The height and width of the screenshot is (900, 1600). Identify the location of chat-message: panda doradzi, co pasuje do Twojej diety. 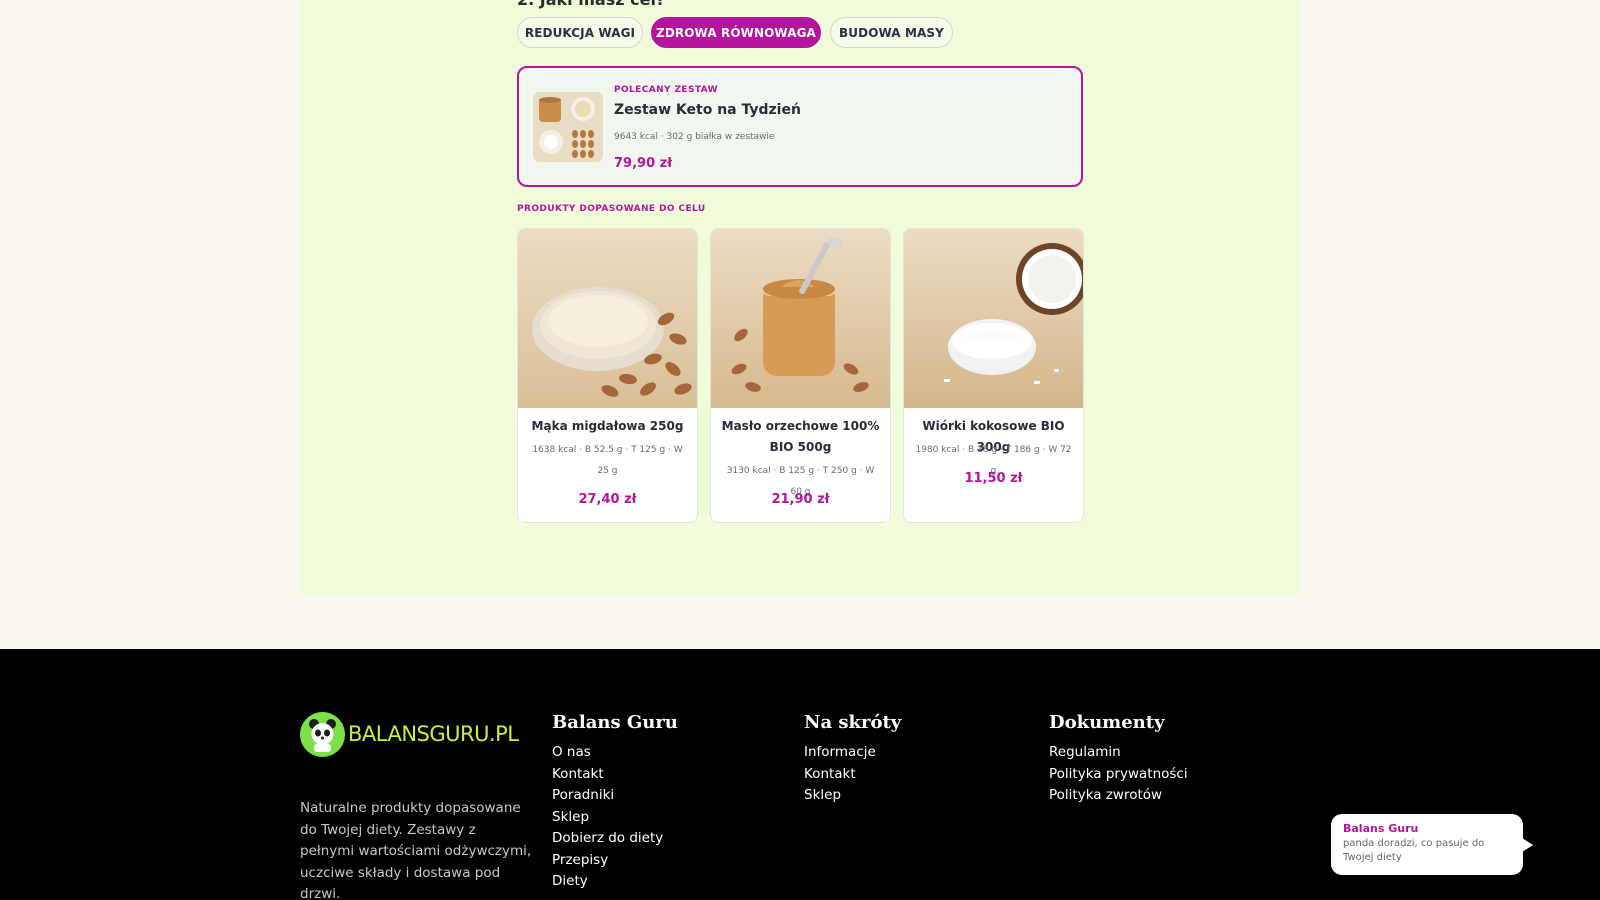
(1414, 850).